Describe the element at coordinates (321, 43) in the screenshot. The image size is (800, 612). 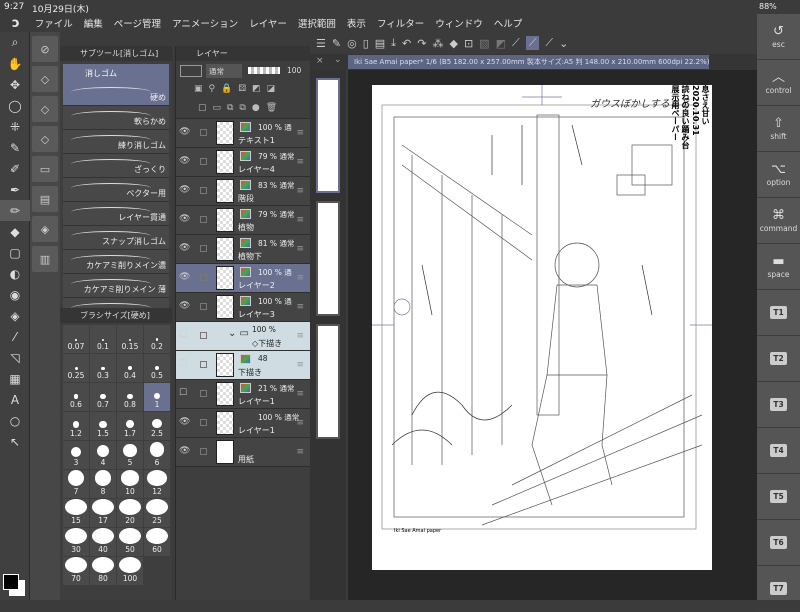
I see `menu-icon: ☰` at that location.